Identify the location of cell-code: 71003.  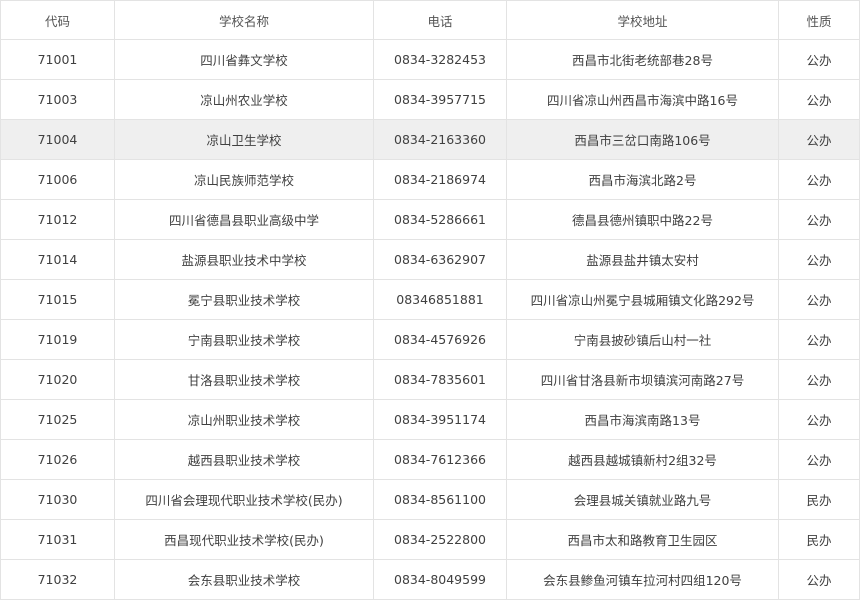
(57, 100).